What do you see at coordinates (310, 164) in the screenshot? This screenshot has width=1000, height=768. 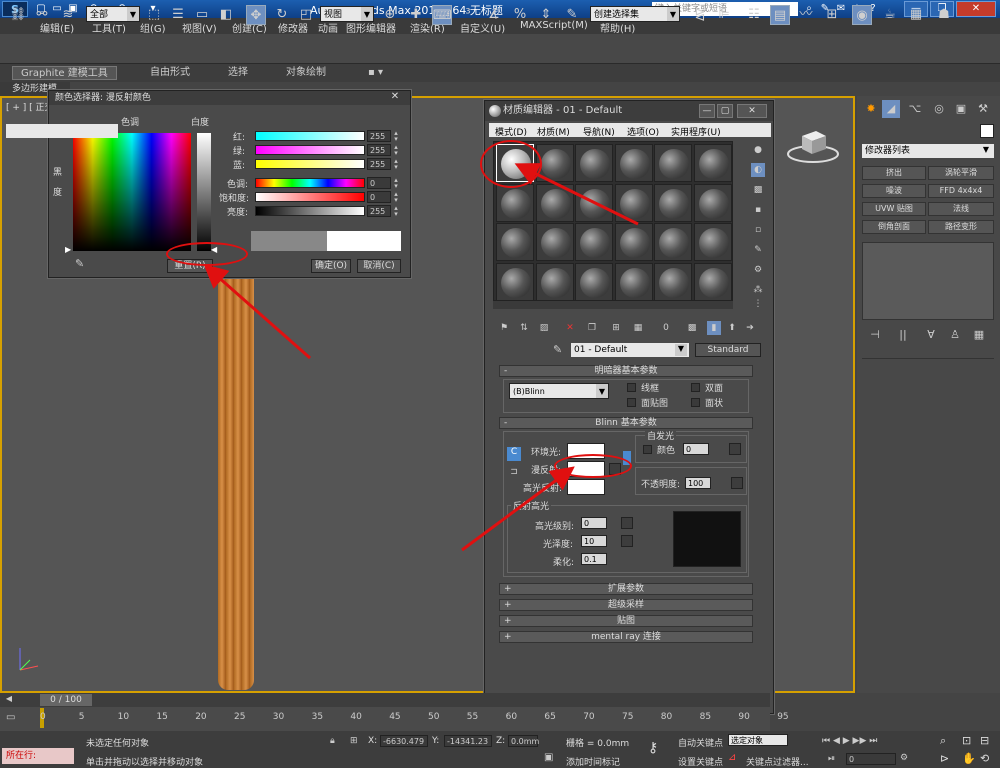 I see `blue-slider` at bounding box center [310, 164].